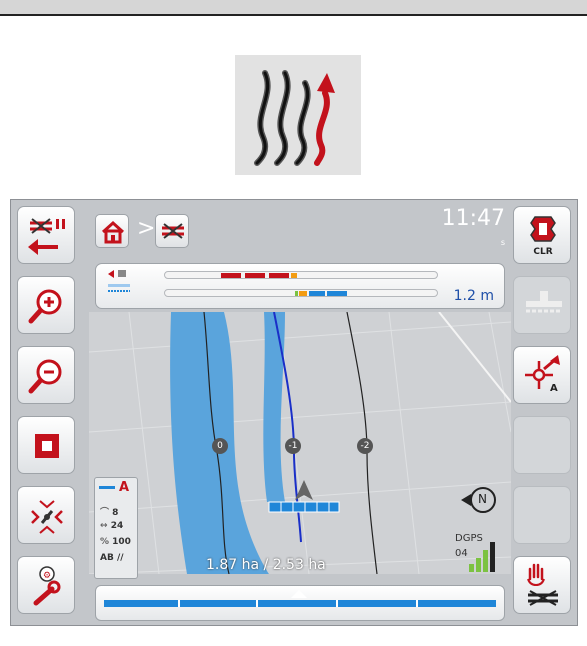  What do you see at coordinates (112, 558) in the screenshot?
I see `pattern-label: AB //` at bounding box center [112, 558].